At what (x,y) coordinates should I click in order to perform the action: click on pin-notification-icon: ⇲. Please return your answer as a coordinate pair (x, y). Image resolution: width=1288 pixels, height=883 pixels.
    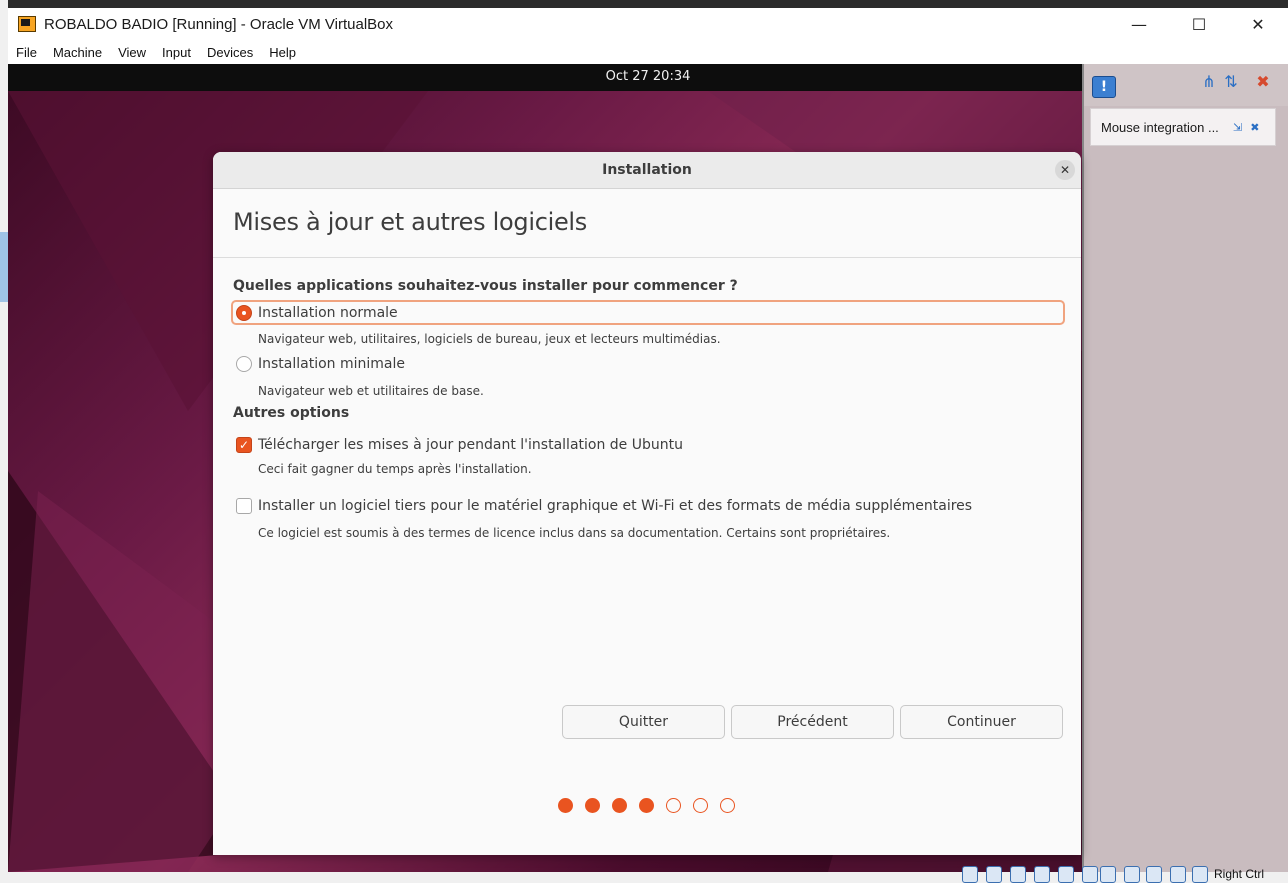
    Looking at the image, I should click on (1237, 127).